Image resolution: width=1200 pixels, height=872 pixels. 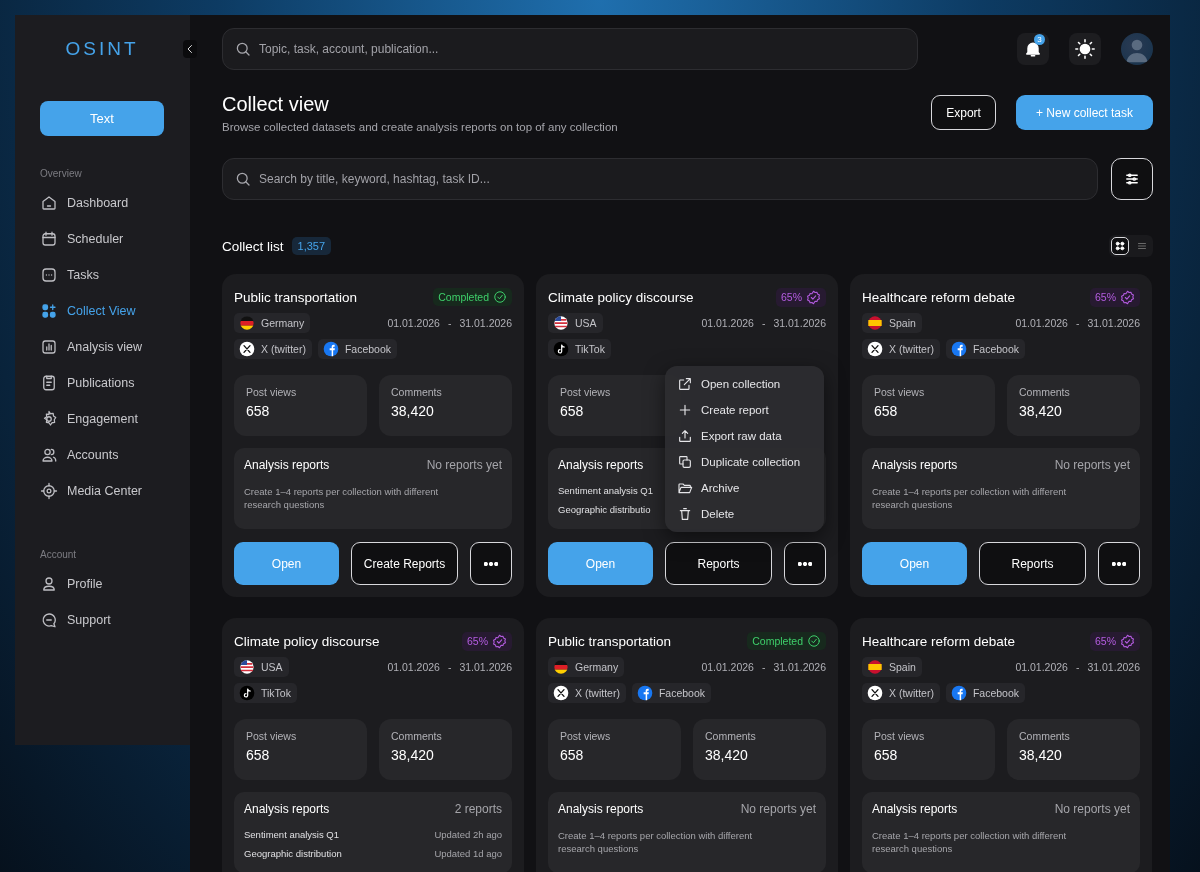 I want to click on platform-chip: X (twitter), so click(x=901, y=349).